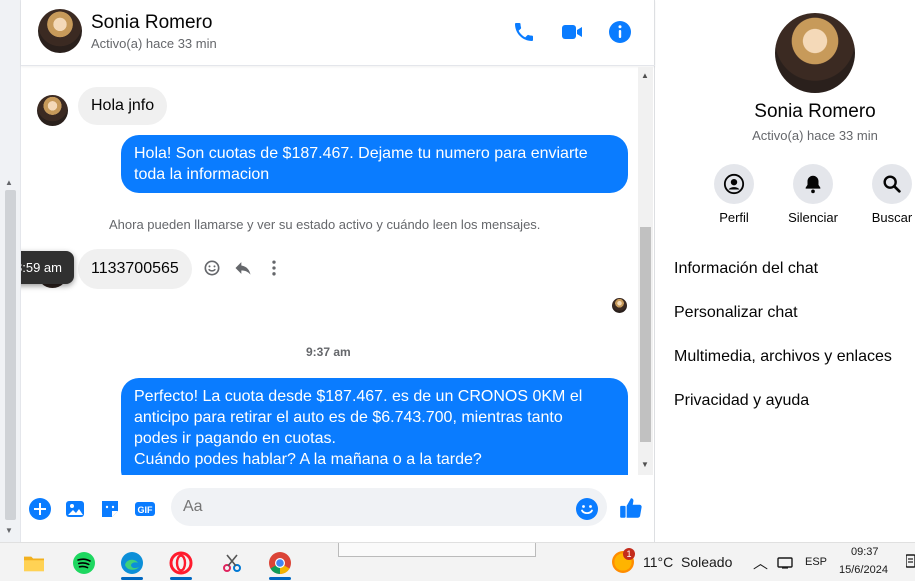 The width and height of the screenshot is (915, 581). What do you see at coordinates (151, 23) in the screenshot?
I see `contact-name: Sonia Romero` at bounding box center [151, 23].